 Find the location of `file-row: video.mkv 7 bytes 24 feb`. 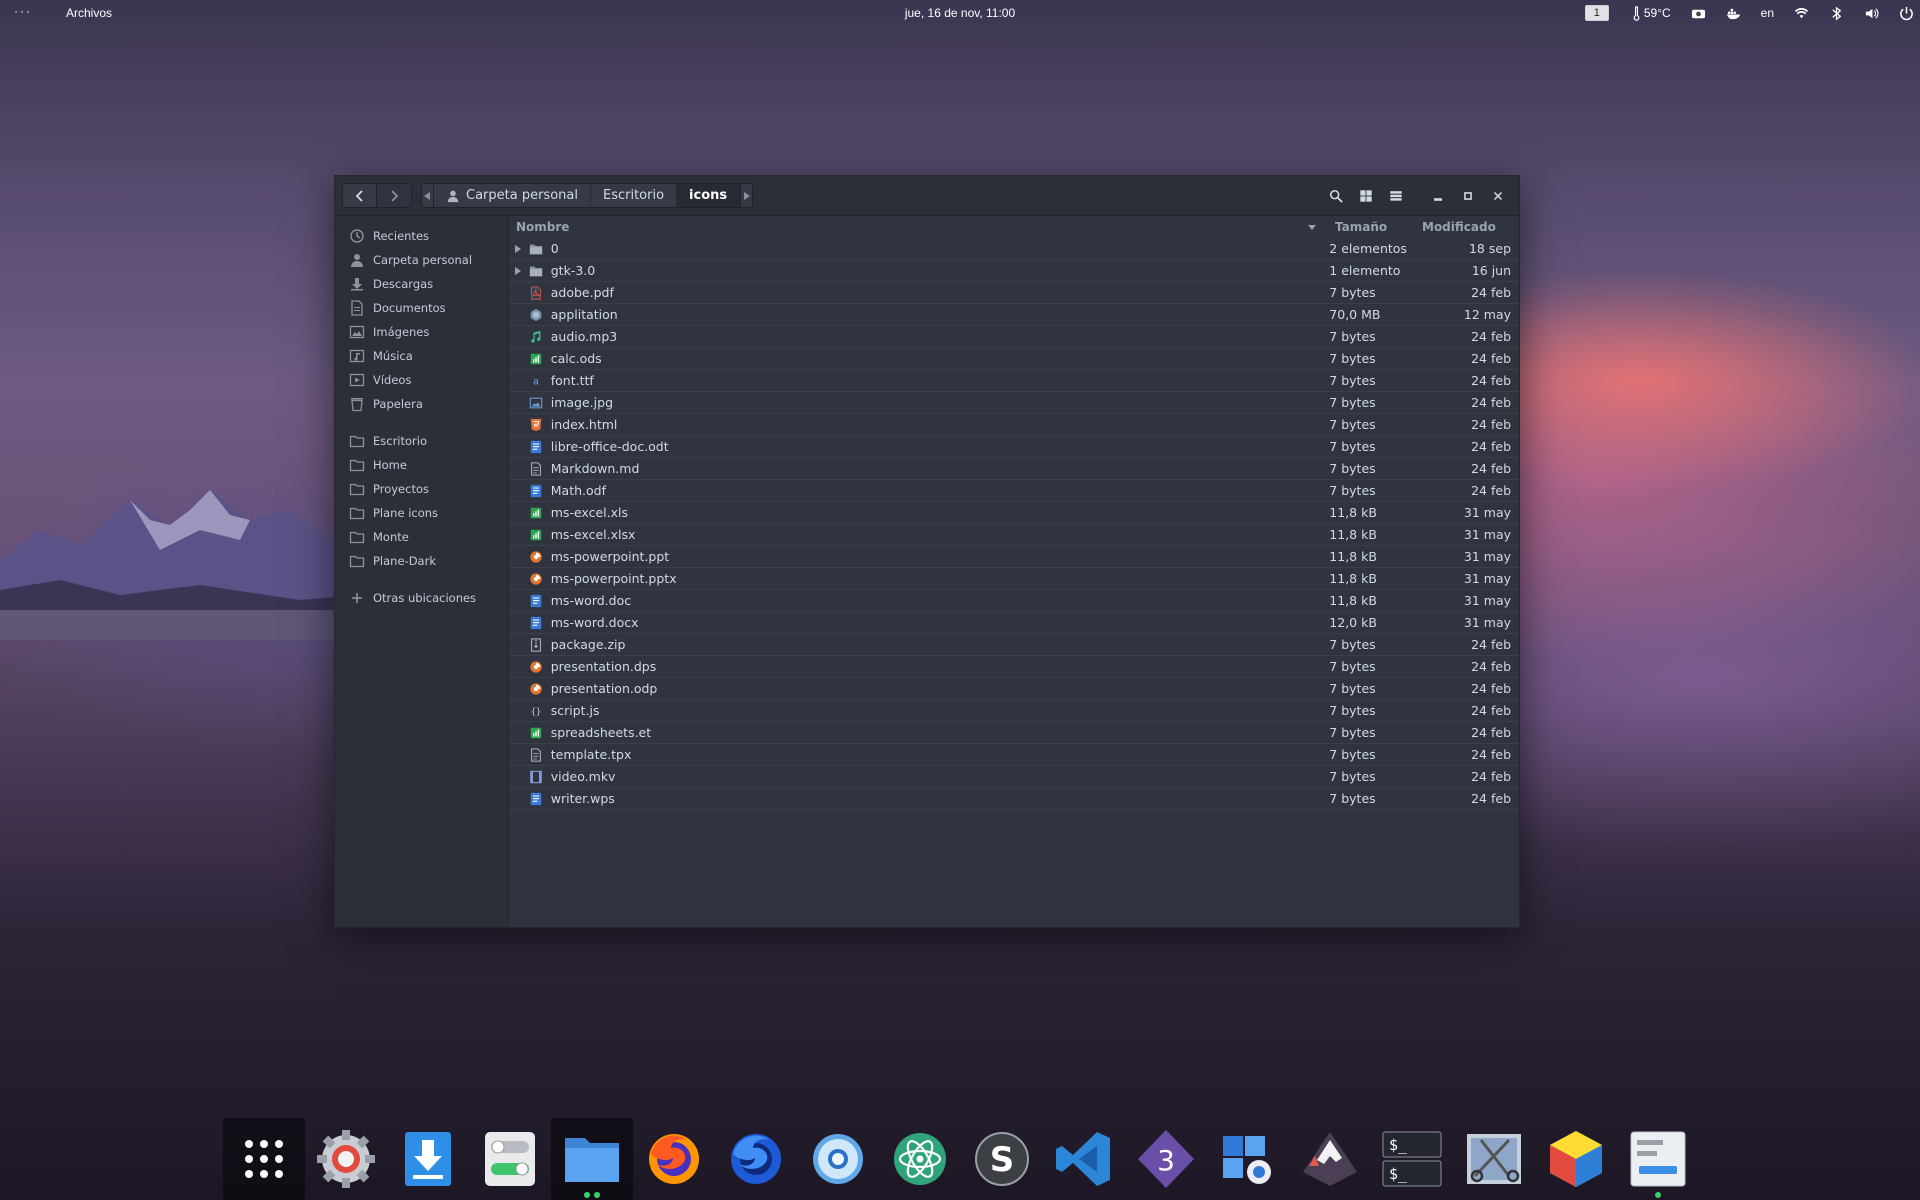

file-row: video.mkv 7 bytes 24 feb is located at coordinates (1014, 777).